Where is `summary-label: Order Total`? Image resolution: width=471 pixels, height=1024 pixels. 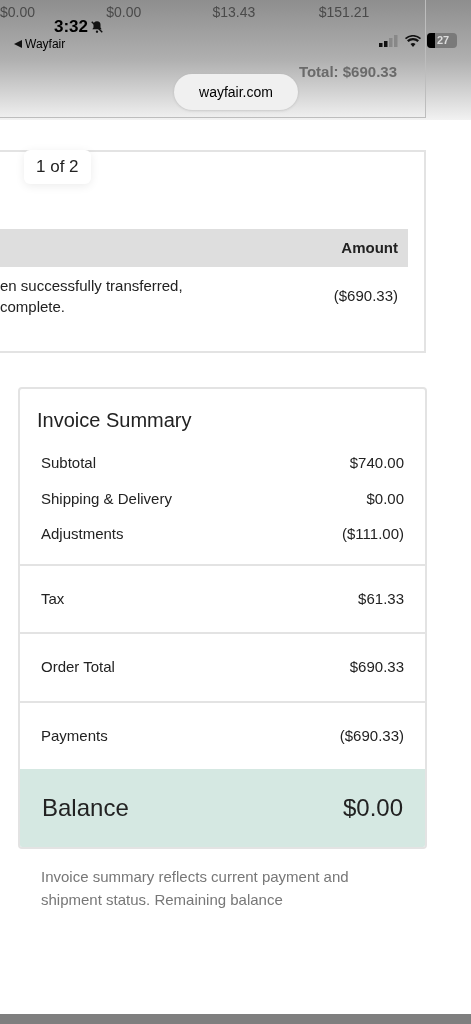
summary-label: Order Total is located at coordinates (78, 667).